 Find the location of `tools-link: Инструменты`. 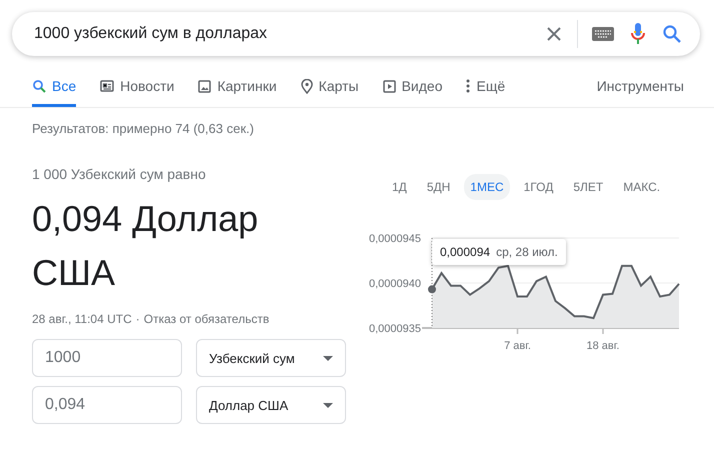

tools-link: Инструменты is located at coordinates (640, 92).